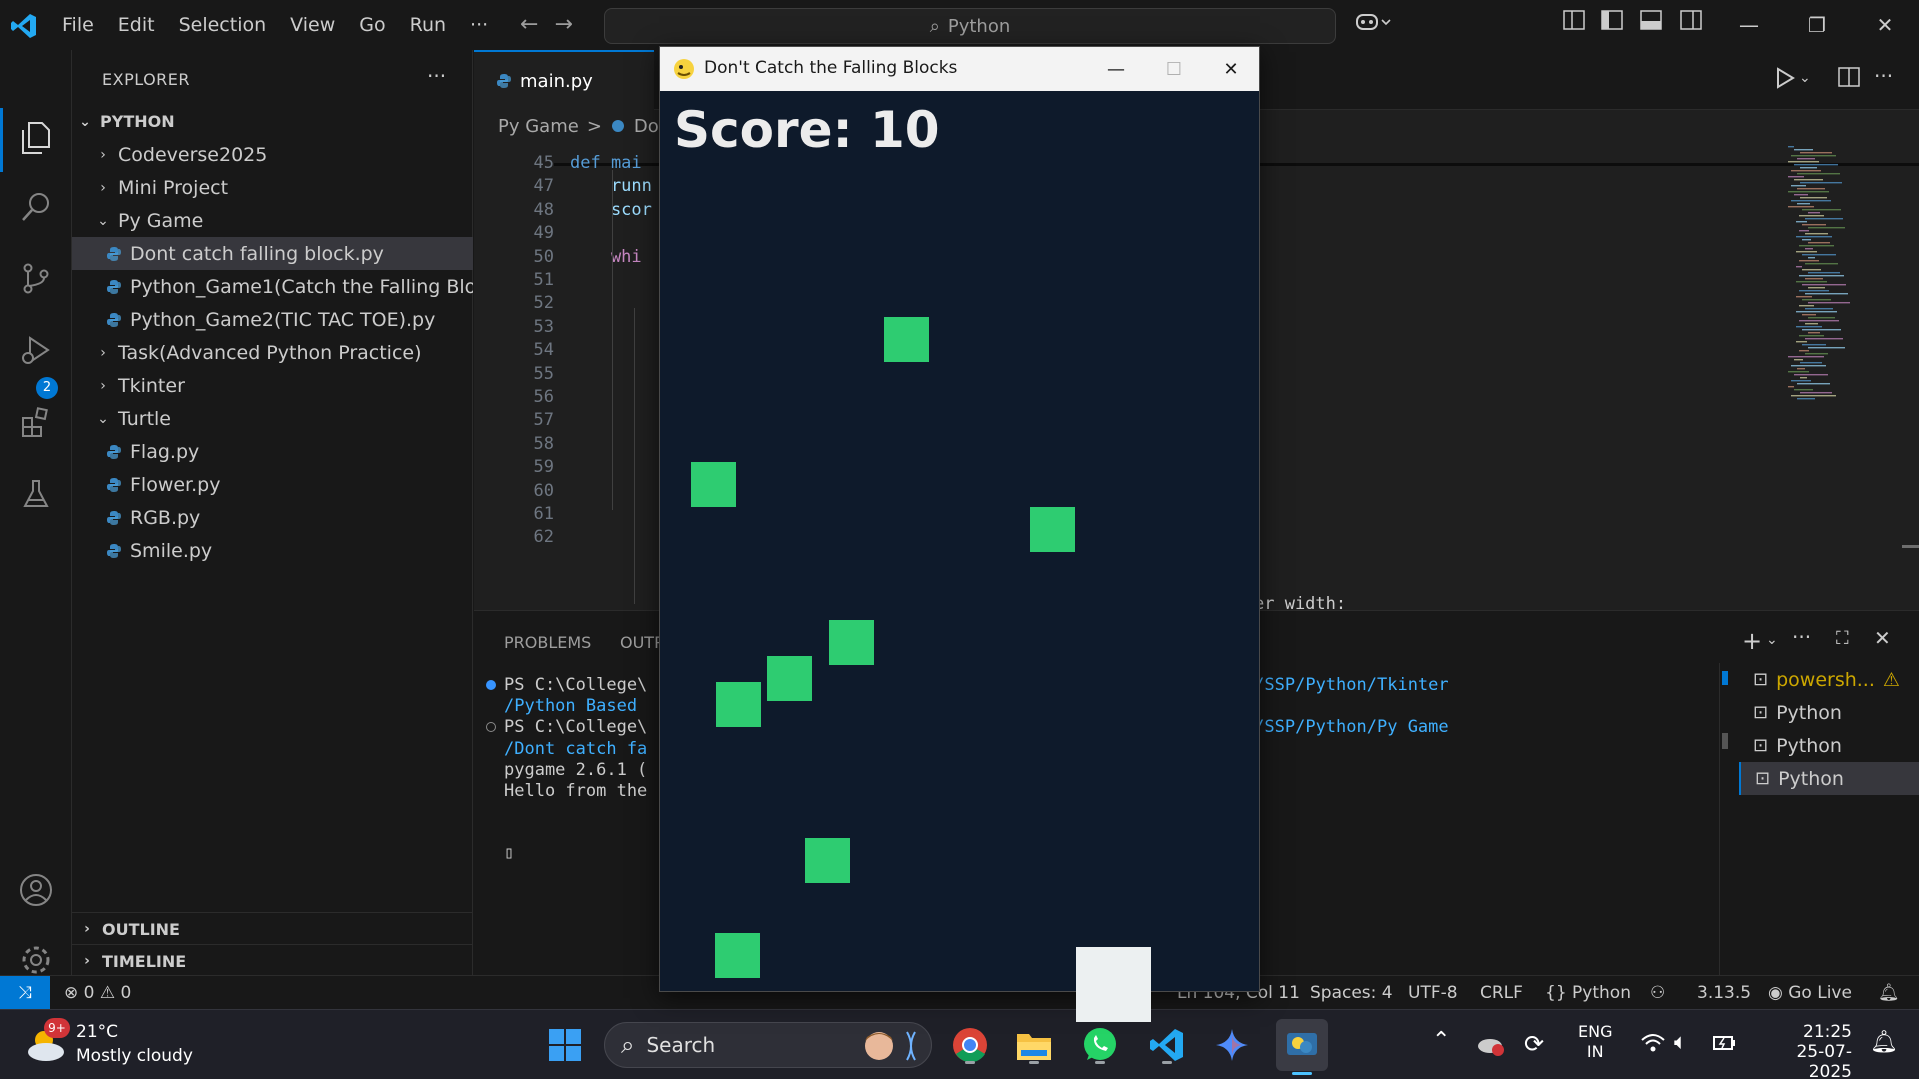 Image resolution: width=1919 pixels, height=1079 pixels. I want to click on tree-file: Flag.py, so click(272, 451).